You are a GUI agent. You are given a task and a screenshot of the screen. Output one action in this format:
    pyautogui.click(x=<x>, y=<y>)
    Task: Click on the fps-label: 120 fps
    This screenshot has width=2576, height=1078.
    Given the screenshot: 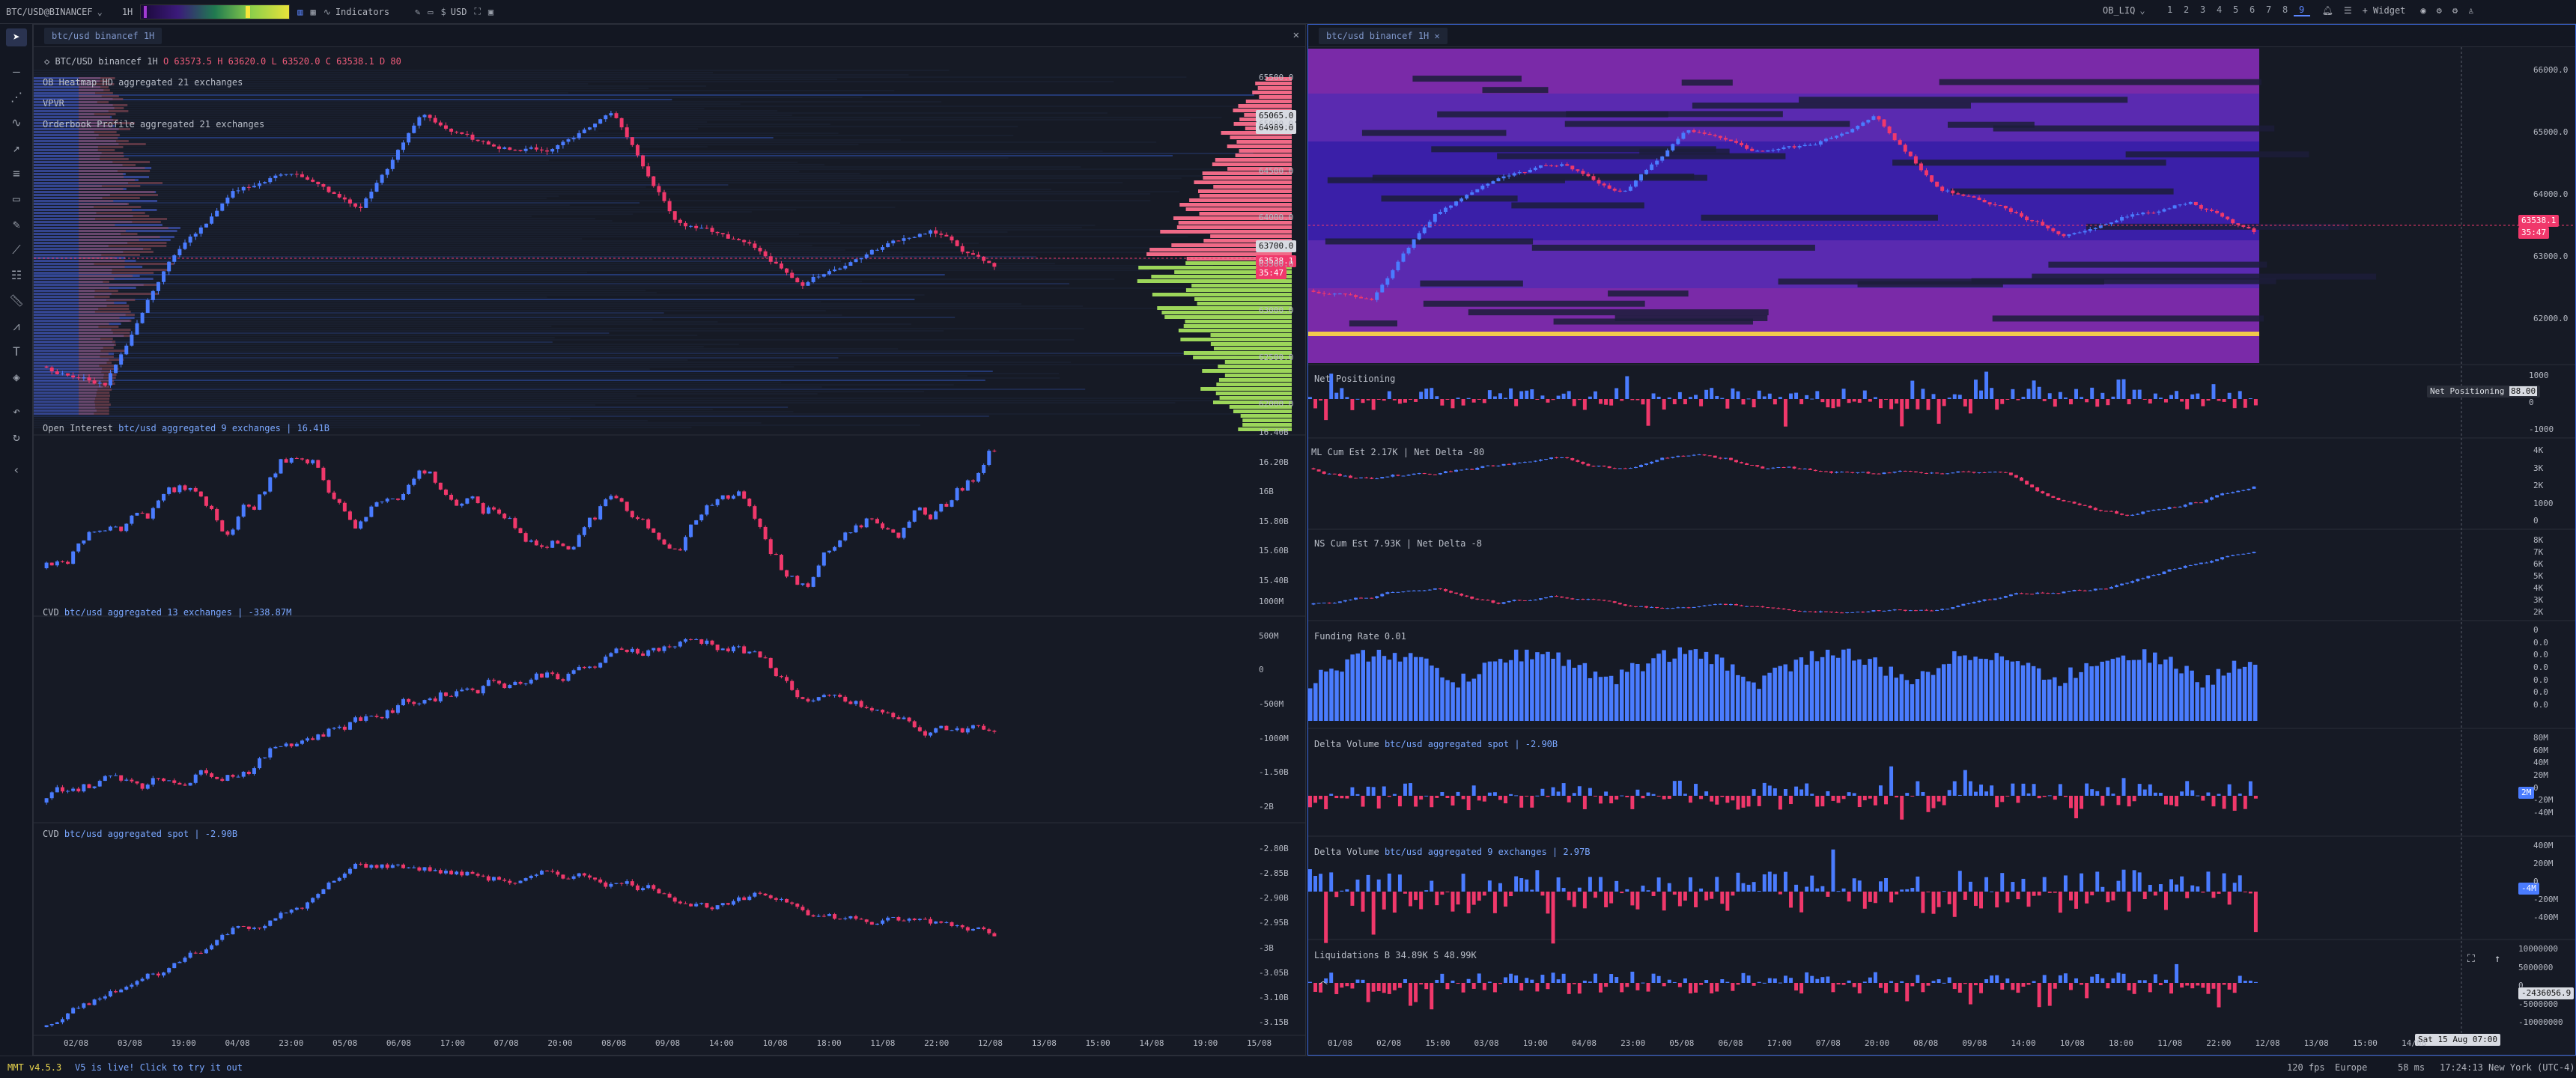 What is the action you would take?
    pyautogui.click(x=2306, y=1067)
    